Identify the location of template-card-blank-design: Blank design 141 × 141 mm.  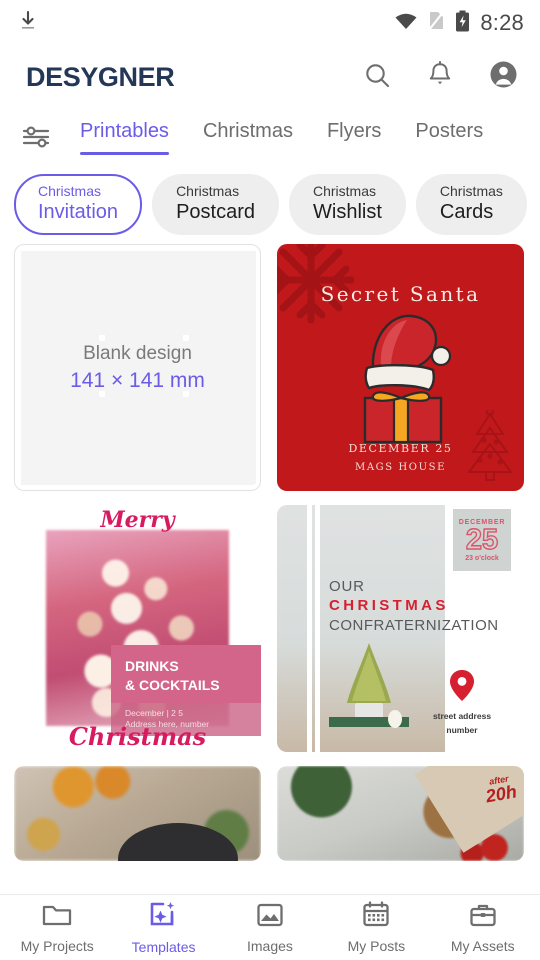
(137, 367).